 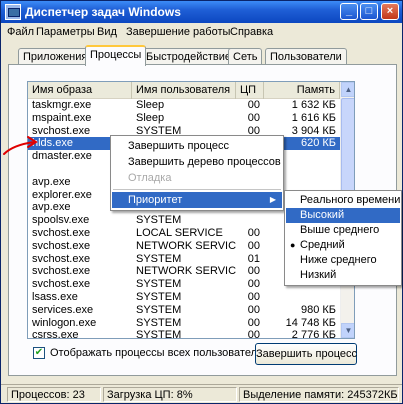 I want to click on tab-performance: Быстродействие, so click(x=188, y=56).